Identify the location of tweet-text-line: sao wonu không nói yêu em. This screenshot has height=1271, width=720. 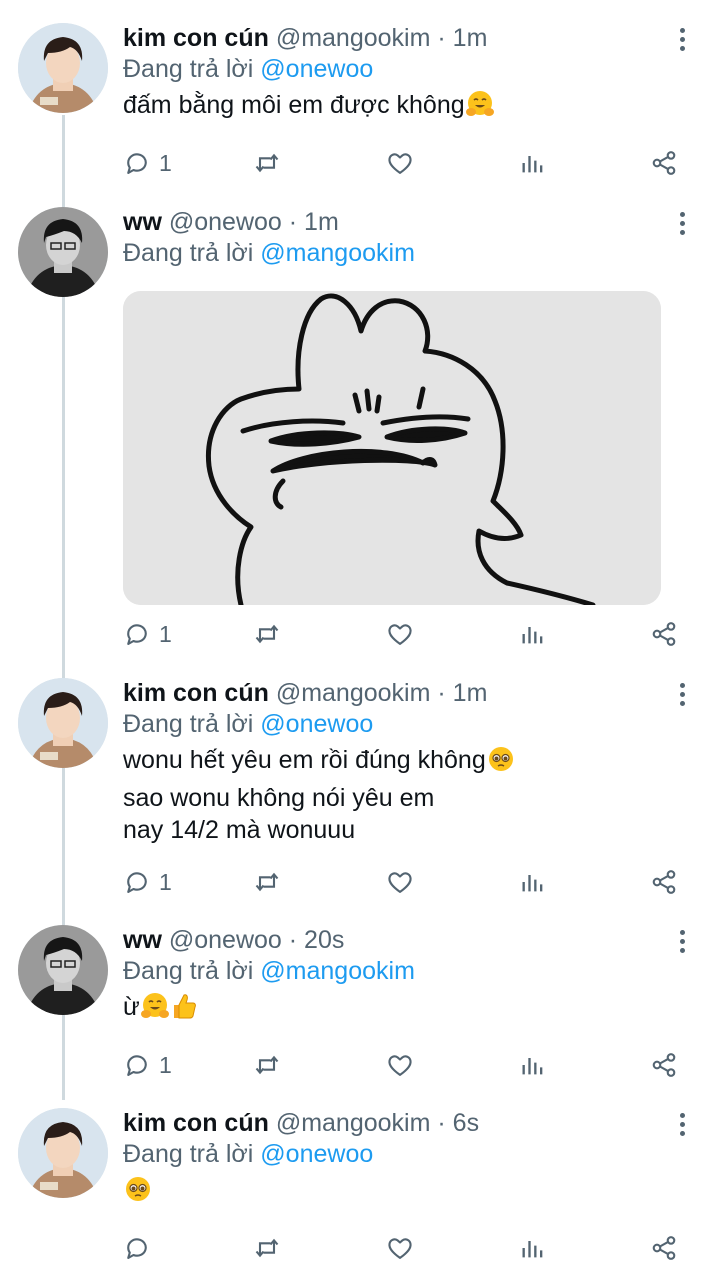
(279, 798).